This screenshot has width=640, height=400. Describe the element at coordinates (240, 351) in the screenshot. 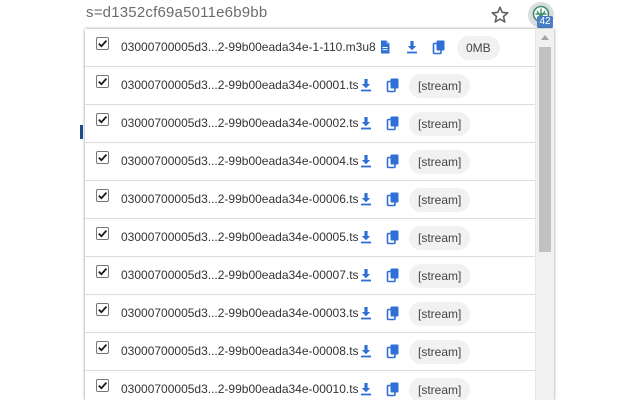

I see `item-filename: 03000700005d3...2-99b00eada34e-00008.ts` at that location.